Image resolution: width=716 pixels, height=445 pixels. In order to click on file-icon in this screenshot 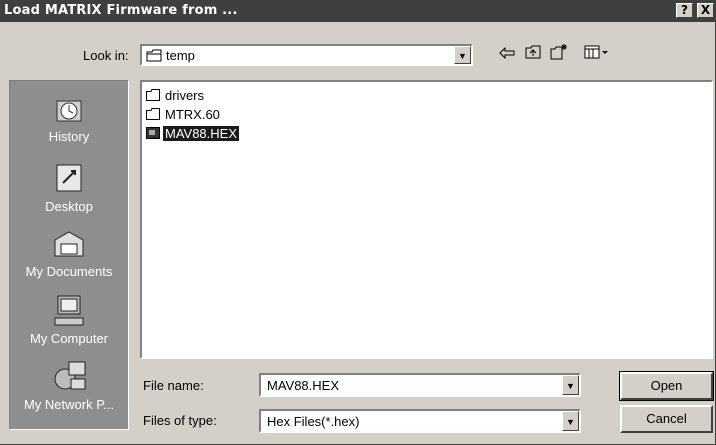, I will do `click(153, 133)`.